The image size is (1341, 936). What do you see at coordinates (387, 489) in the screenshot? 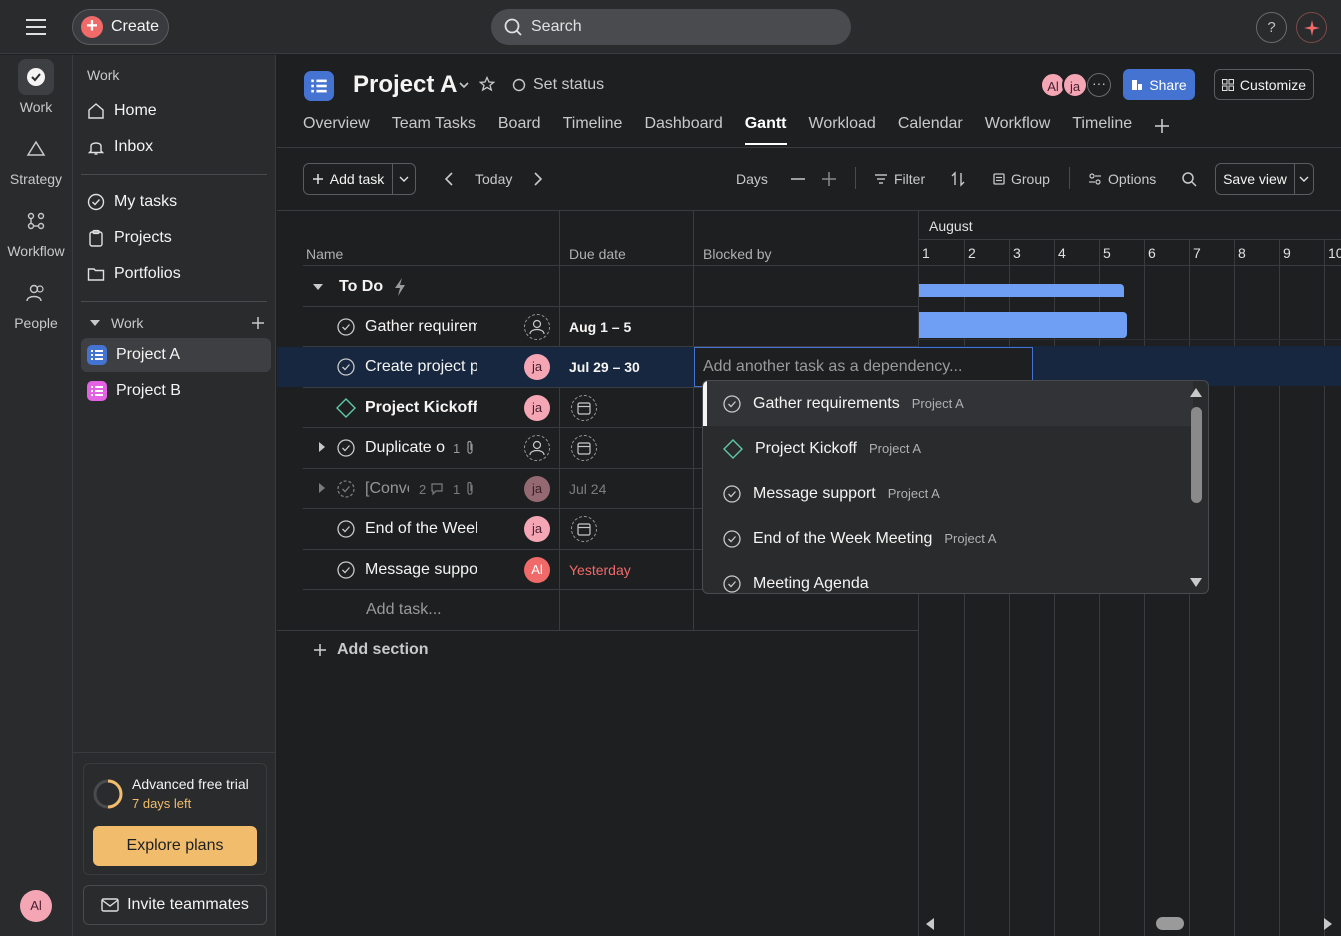
I see `task-name: [Conve` at bounding box center [387, 489].